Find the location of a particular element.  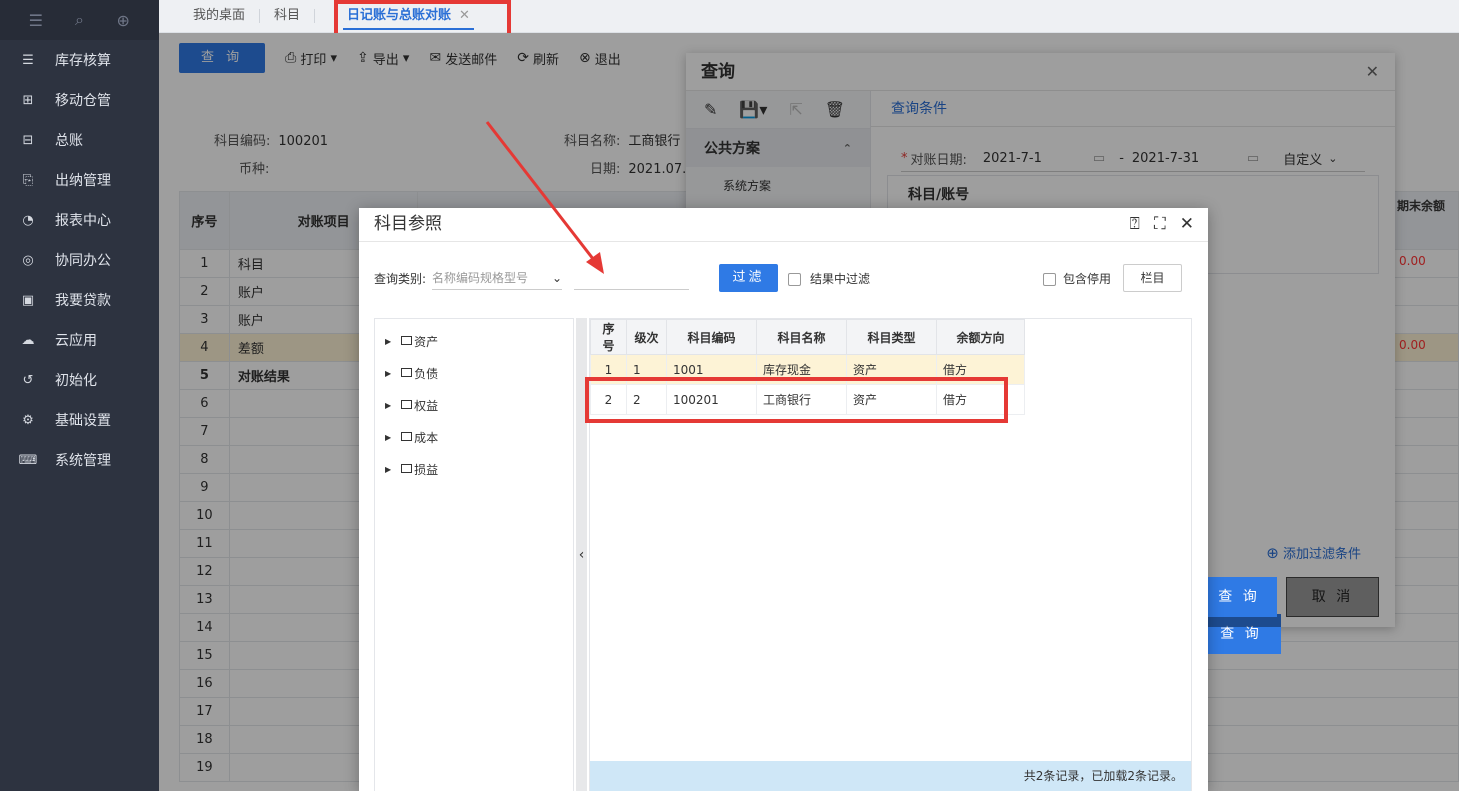

sidebar-item: ⊟ 总账 is located at coordinates (79, 140).